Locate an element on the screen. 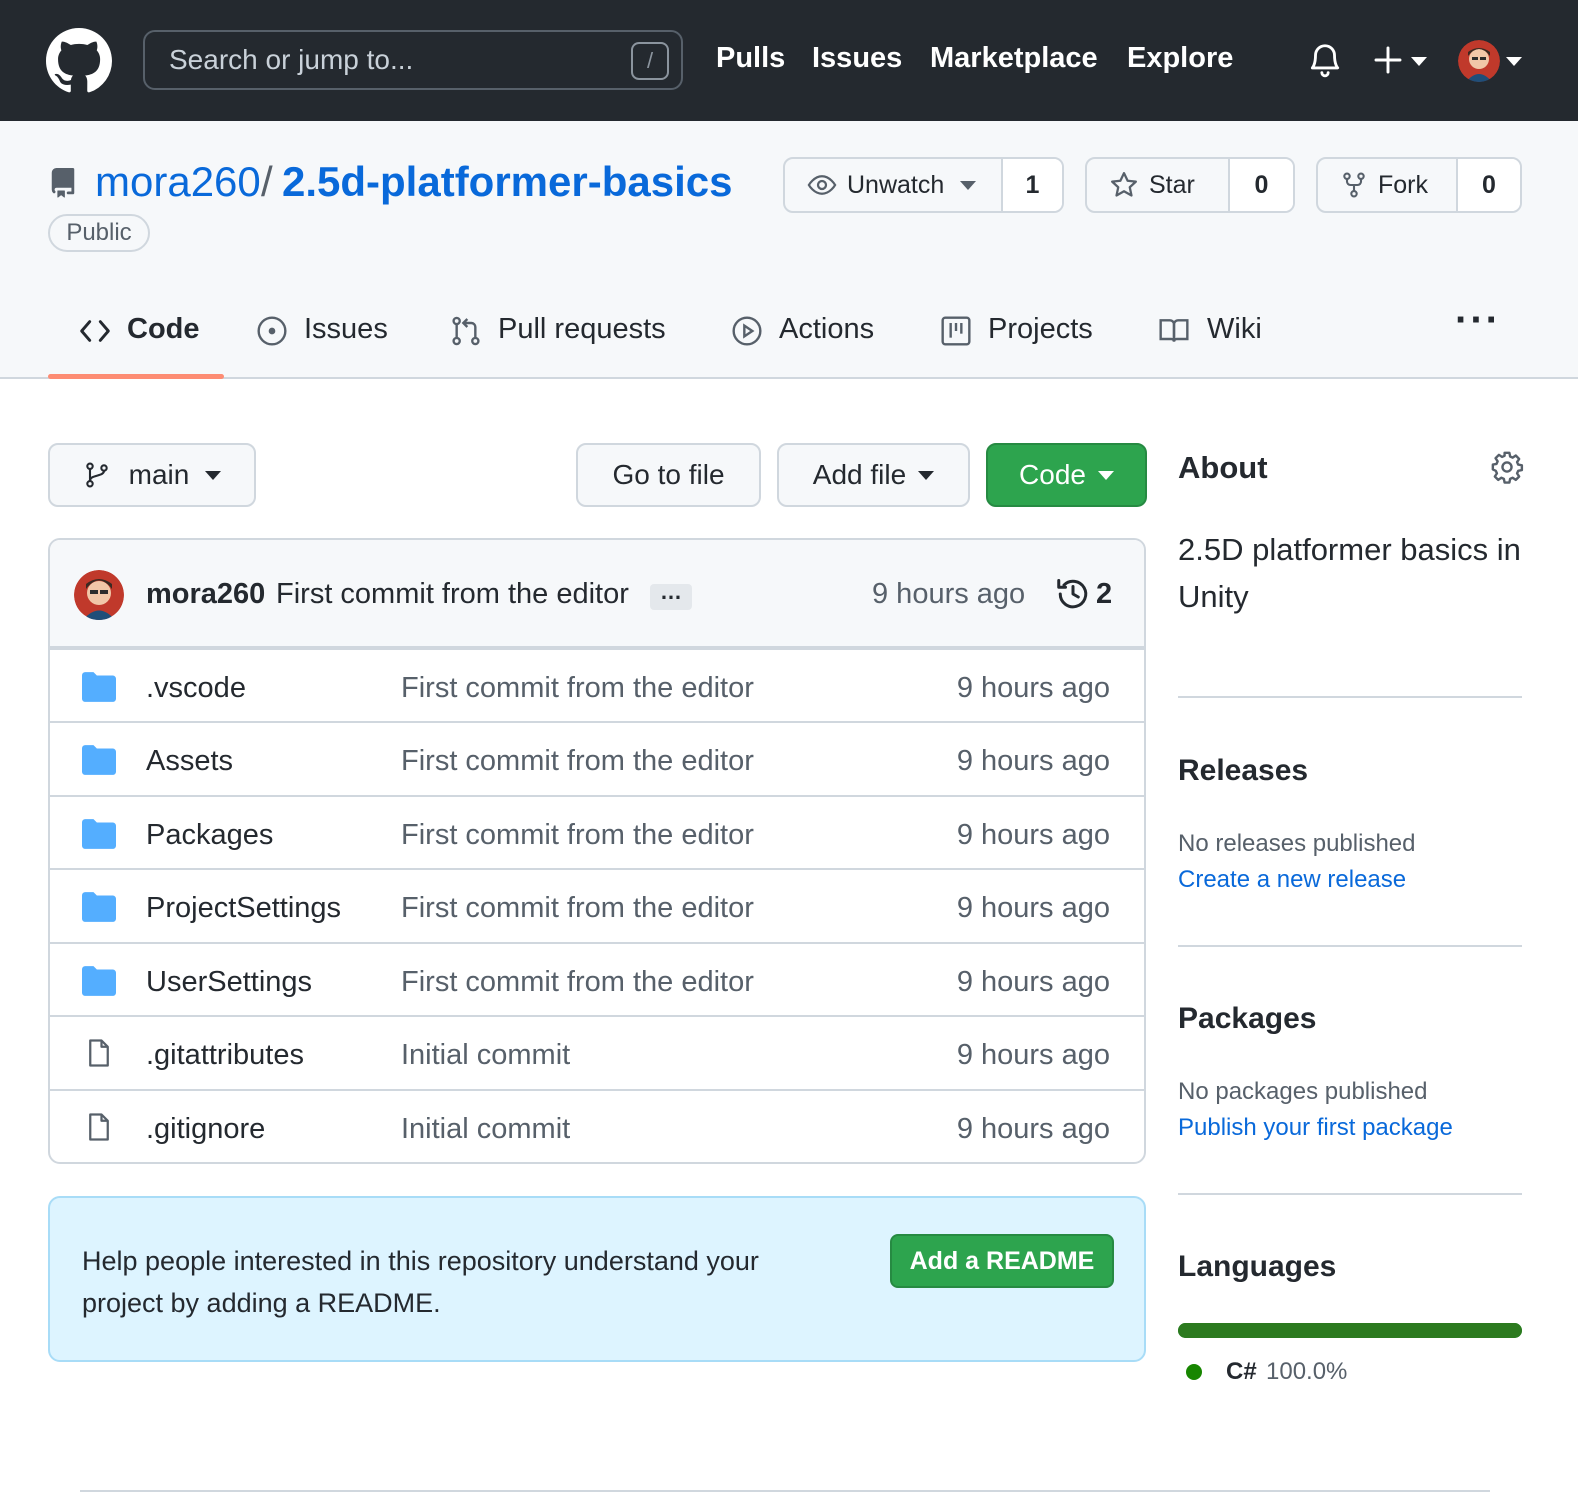 Image resolution: width=1578 pixels, height=1502 pixels. watch-button-group: Unwatch 1 is located at coordinates (923, 185).